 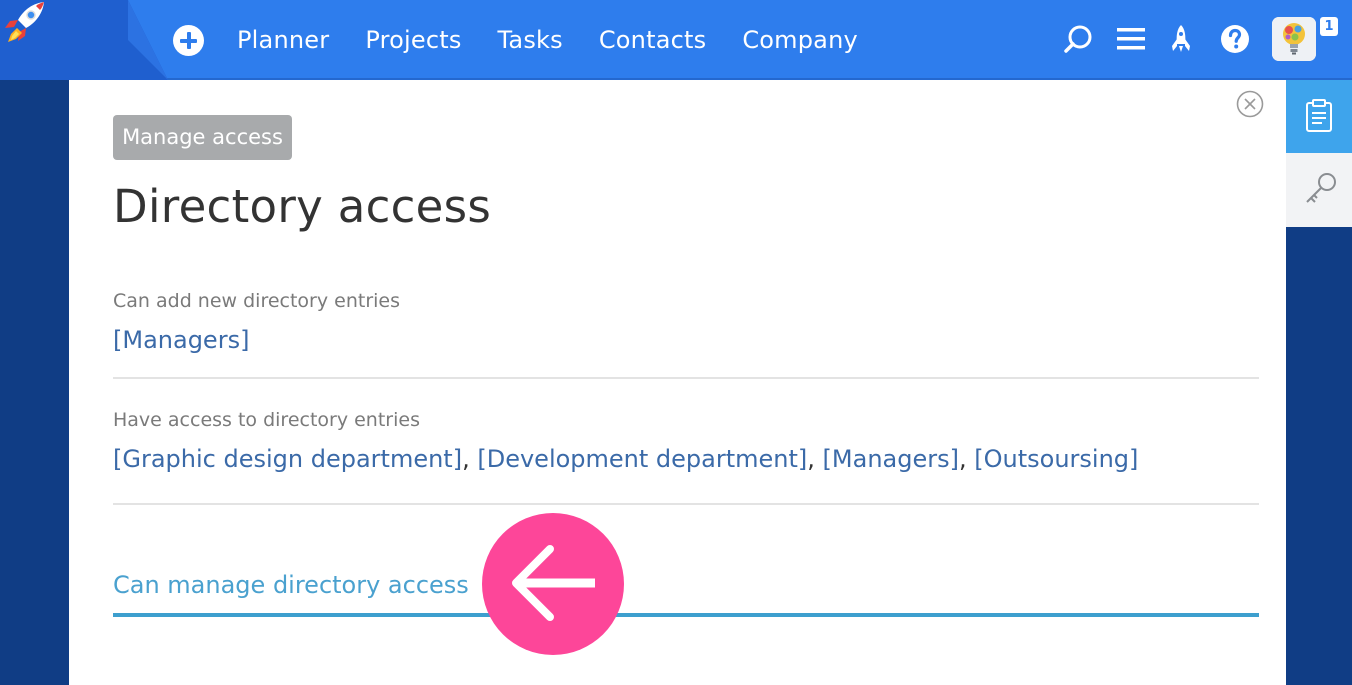 What do you see at coordinates (24, 22) in the screenshot?
I see `rocket-logo-icon` at bounding box center [24, 22].